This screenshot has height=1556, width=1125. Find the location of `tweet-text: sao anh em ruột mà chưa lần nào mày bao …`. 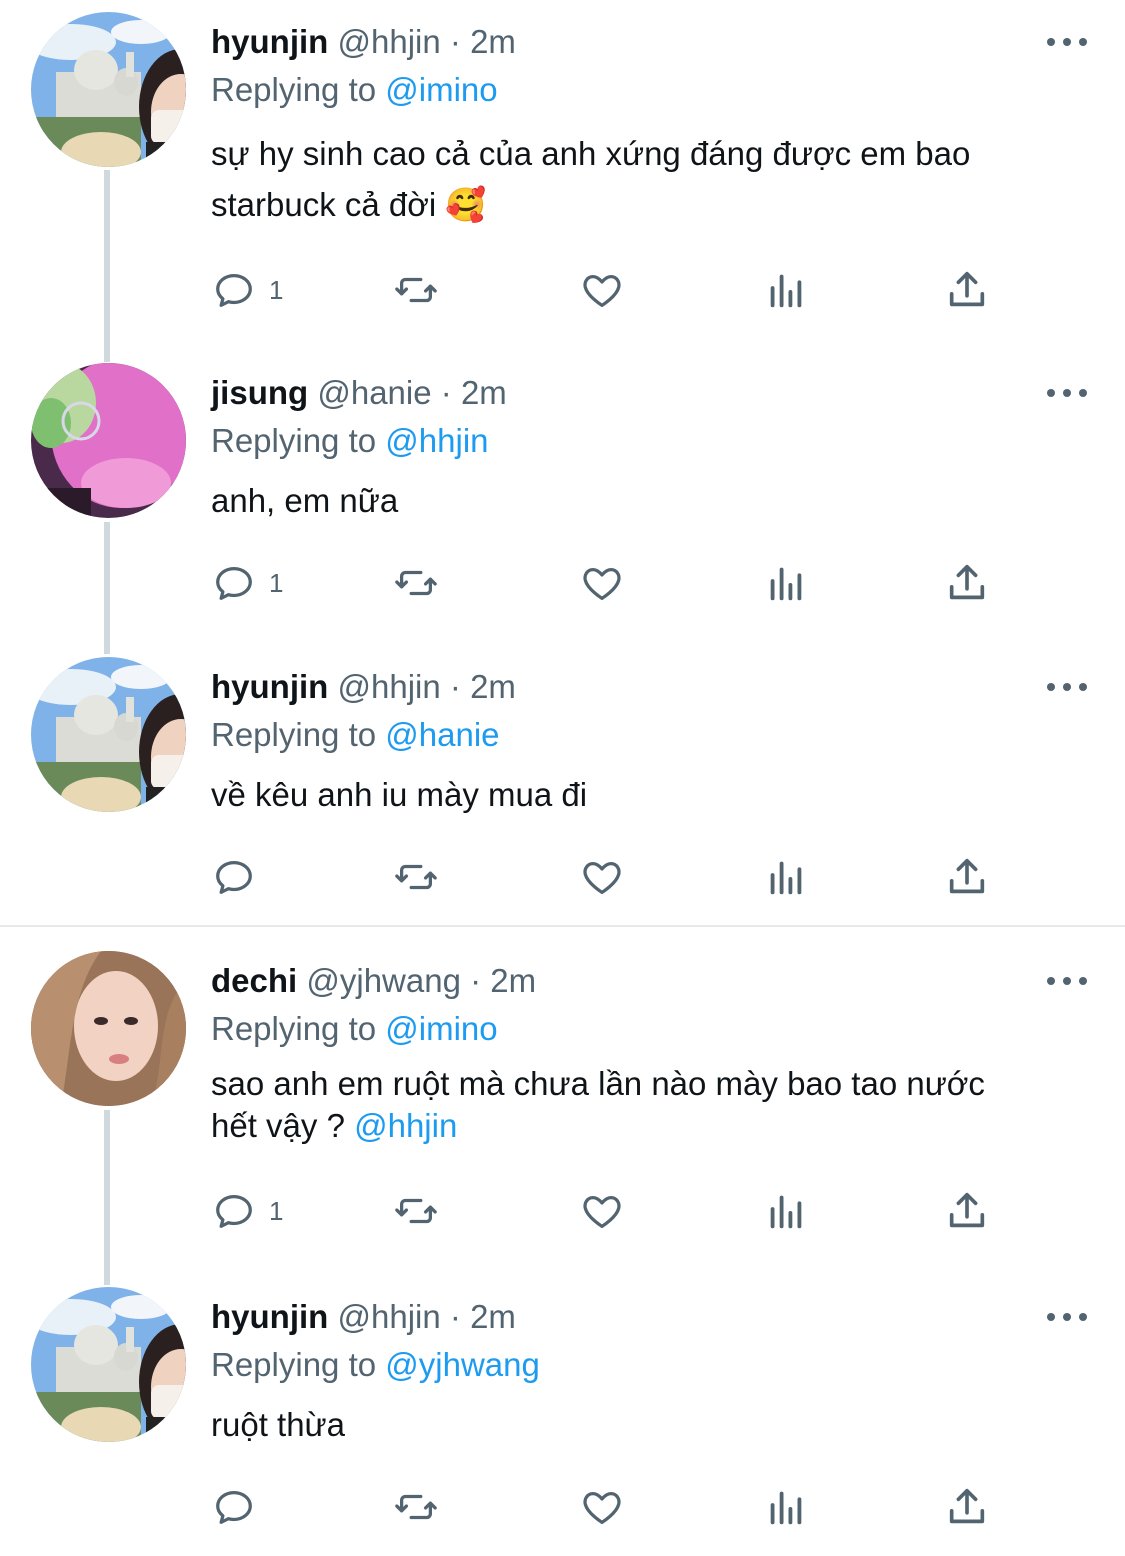

tweet-text: sao anh em ruột mà chưa lần nào mày bao … is located at coordinates (651, 1105).